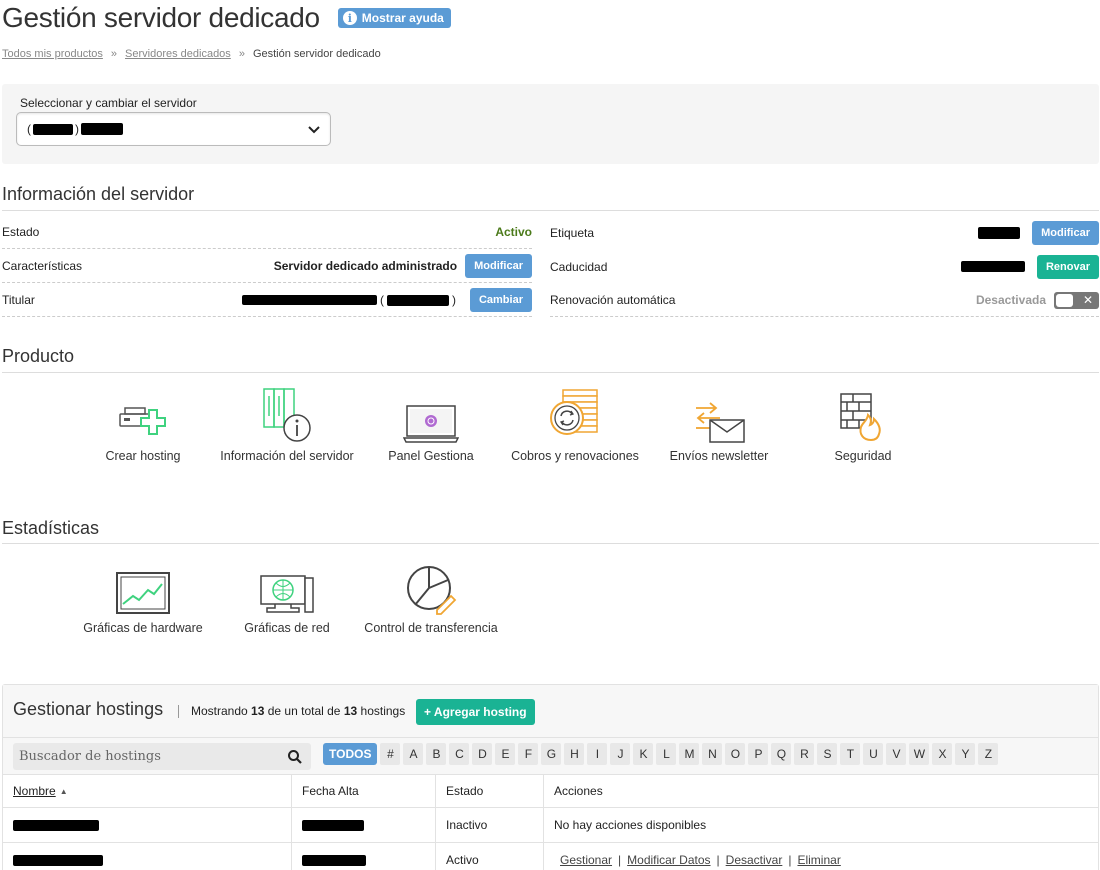 This screenshot has height=870, width=1100. Describe the element at coordinates (143, 595) in the screenshot. I see `tile-graficas-hardware: Gráficas de hardware` at that location.